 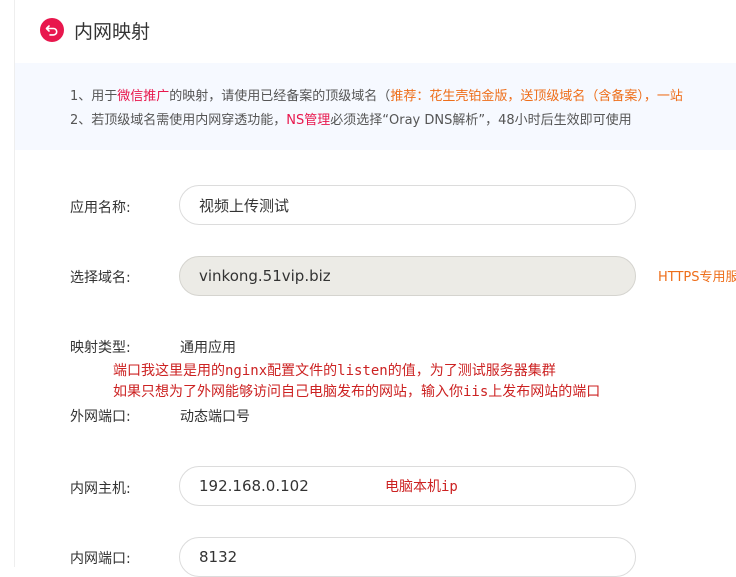 What do you see at coordinates (100, 417) in the screenshot?
I see `external-port-label: 外网端口:` at bounding box center [100, 417].